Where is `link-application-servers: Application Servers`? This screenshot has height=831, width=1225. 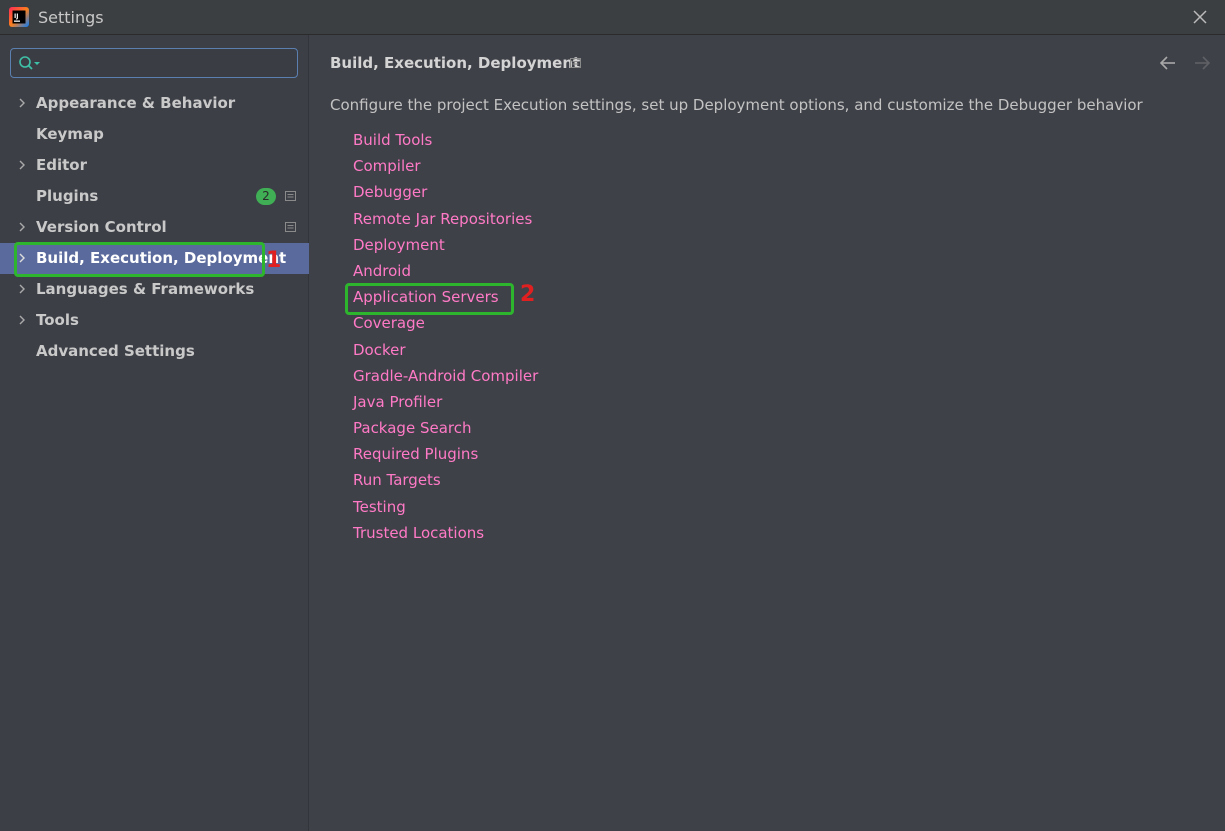 link-application-servers: Application Servers is located at coordinates (445, 299).